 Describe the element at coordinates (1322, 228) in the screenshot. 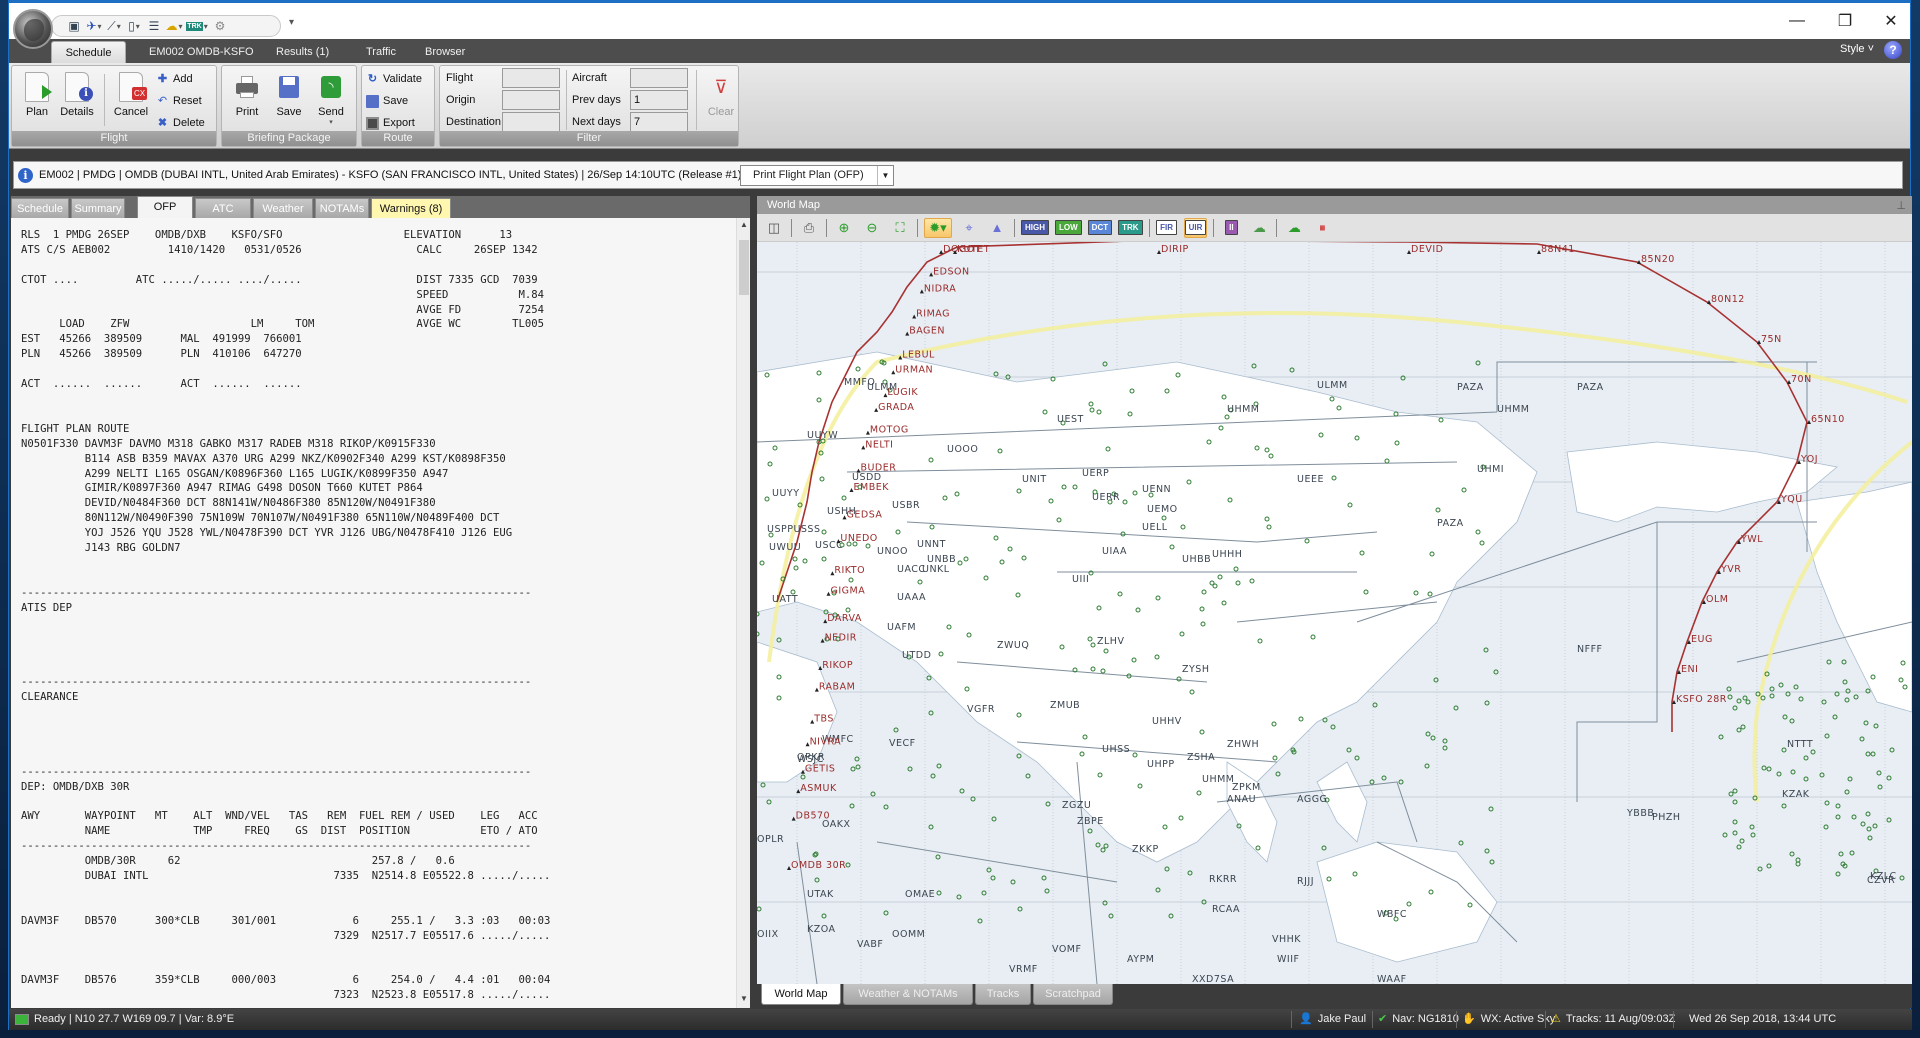

I see `metar-display-icon: ▦` at that location.